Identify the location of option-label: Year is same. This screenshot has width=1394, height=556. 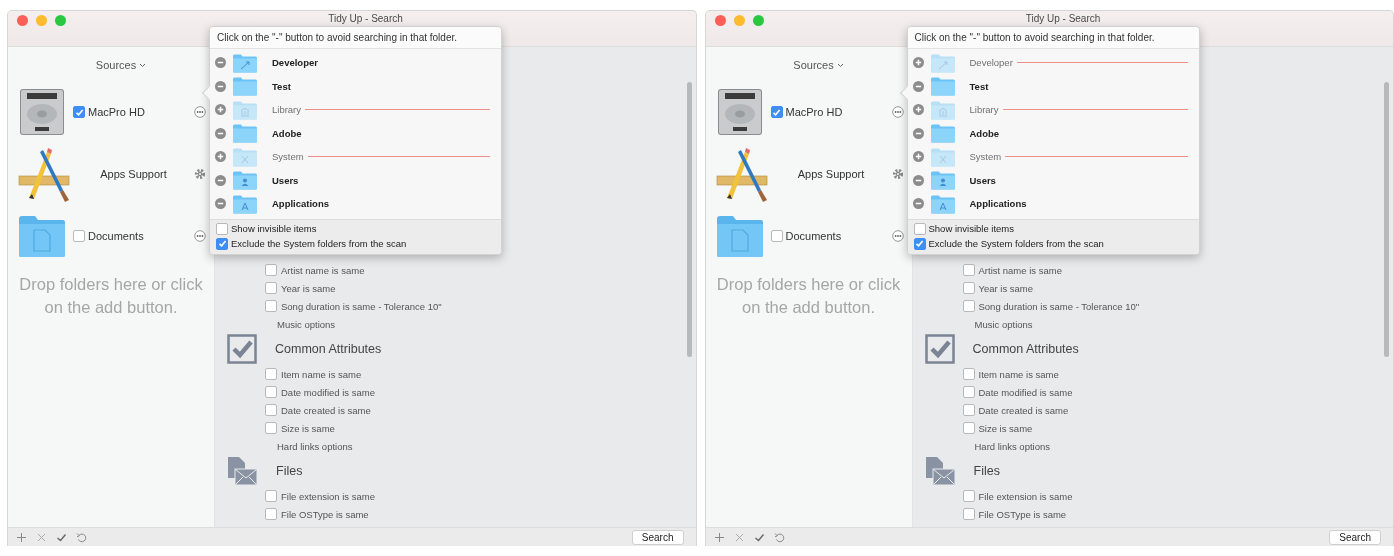
(1006, 288).